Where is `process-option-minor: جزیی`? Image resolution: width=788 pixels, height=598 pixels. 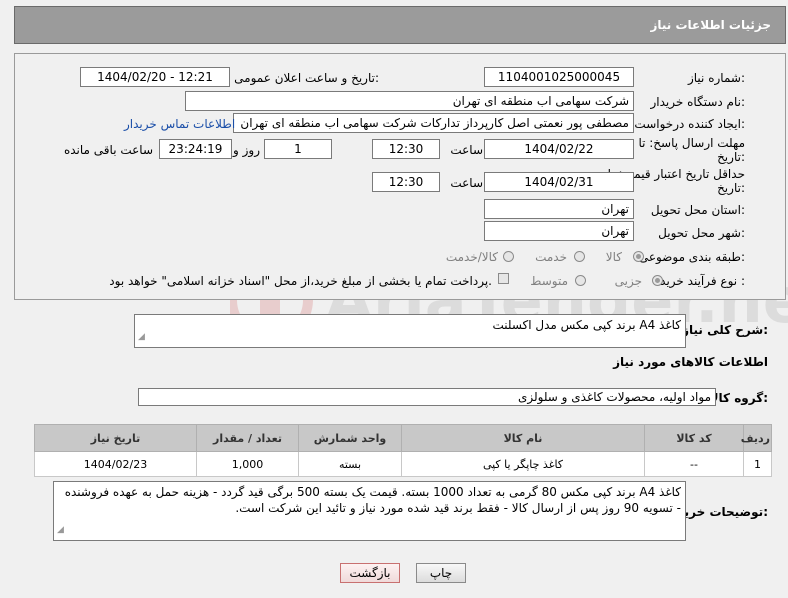 process-option-minor: جزیی is located at coordinates (628, 281).